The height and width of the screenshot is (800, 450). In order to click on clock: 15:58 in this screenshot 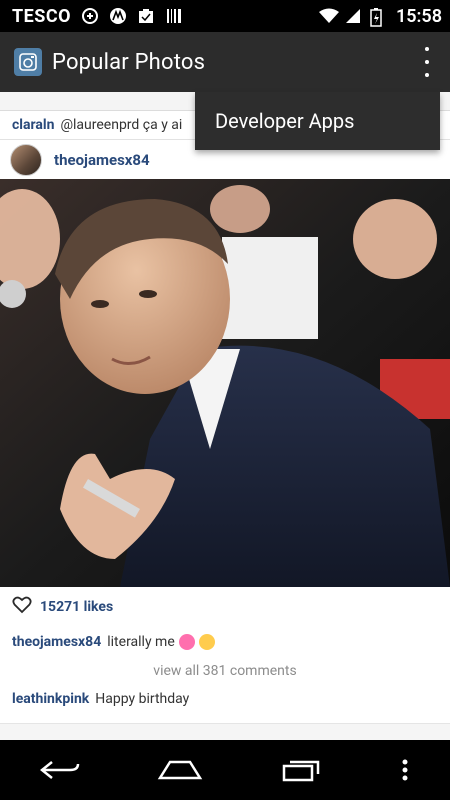, I will do `click(418, 16)`.